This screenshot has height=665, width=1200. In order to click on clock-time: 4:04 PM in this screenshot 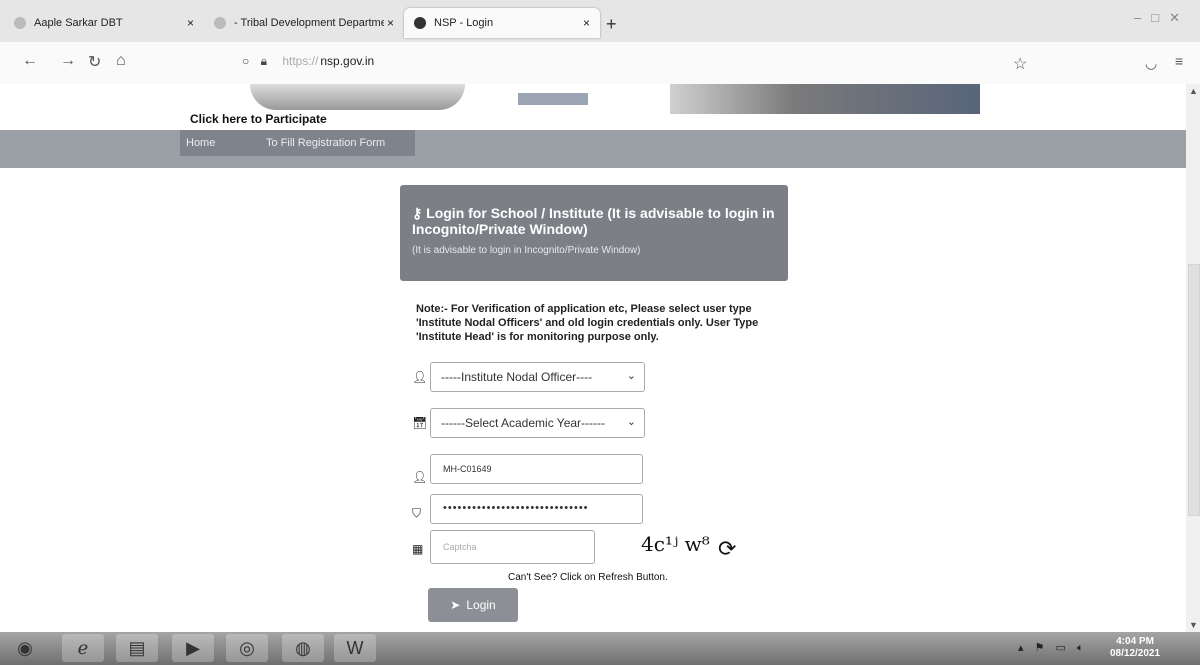, I will do `click(1135, 641)`.